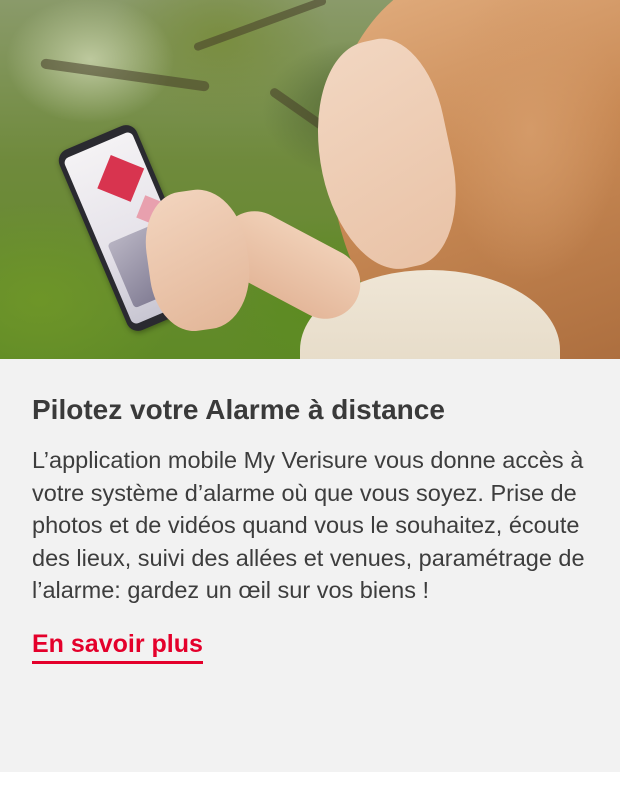  Describe the element at coordinates (121, 178) in the screenshot. I see `app-logo-diamond` at that location.